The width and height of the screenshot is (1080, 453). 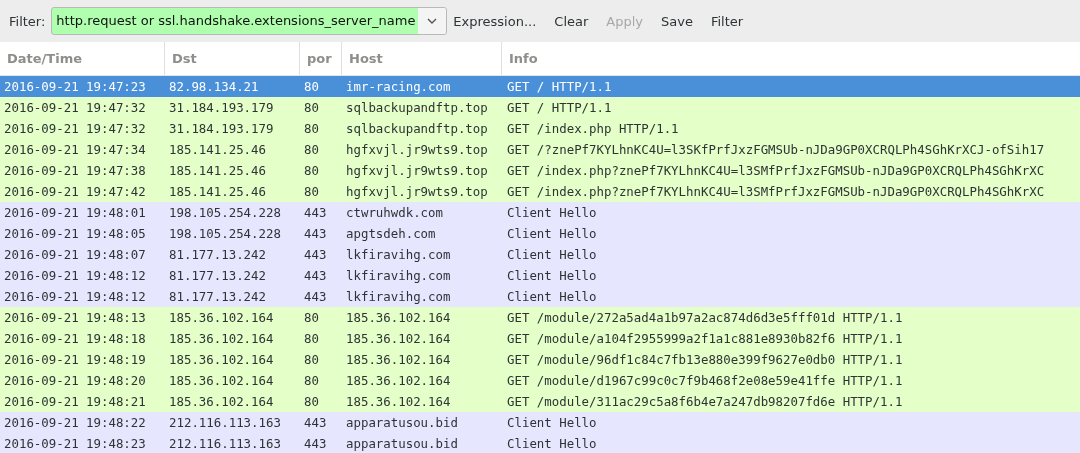 I want to click on table-row: 2016-09-21 19:48:05 198.105.254.228 443 apgtsdeh.com Client Hello, so click(x=540, y=233).